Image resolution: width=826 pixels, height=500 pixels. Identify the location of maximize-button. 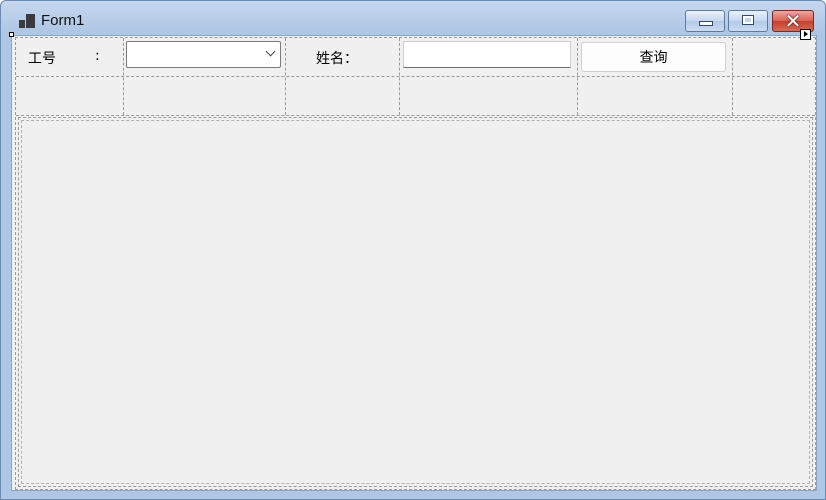
(748, 21).